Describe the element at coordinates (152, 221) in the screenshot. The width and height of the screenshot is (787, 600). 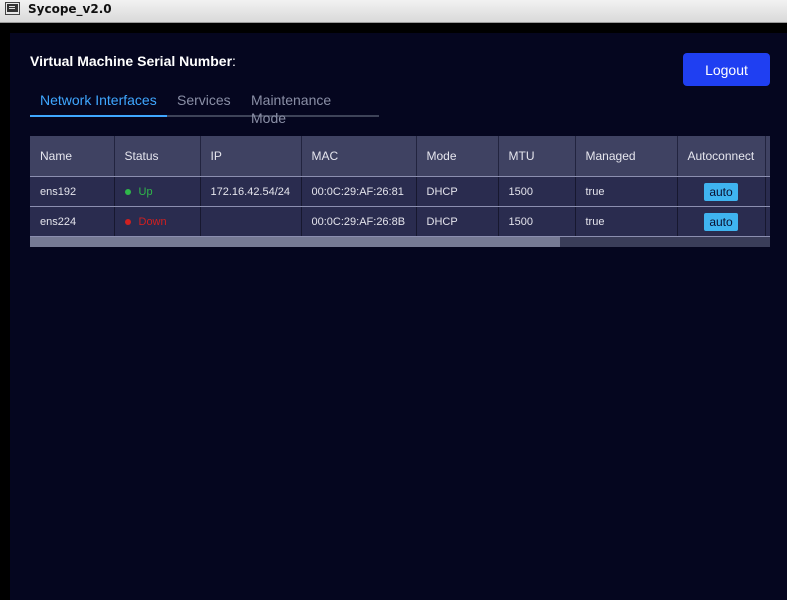
I see `status-text: Down` at that location.